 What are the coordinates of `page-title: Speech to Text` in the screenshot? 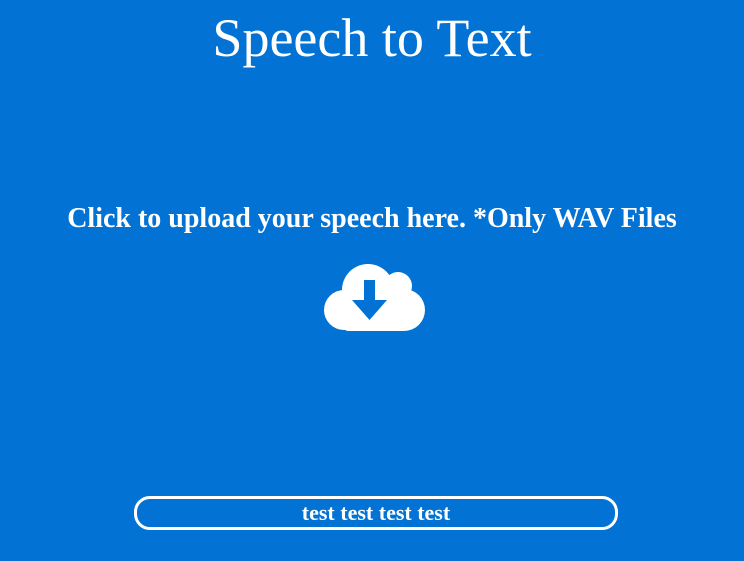 It's located at (372, 38).